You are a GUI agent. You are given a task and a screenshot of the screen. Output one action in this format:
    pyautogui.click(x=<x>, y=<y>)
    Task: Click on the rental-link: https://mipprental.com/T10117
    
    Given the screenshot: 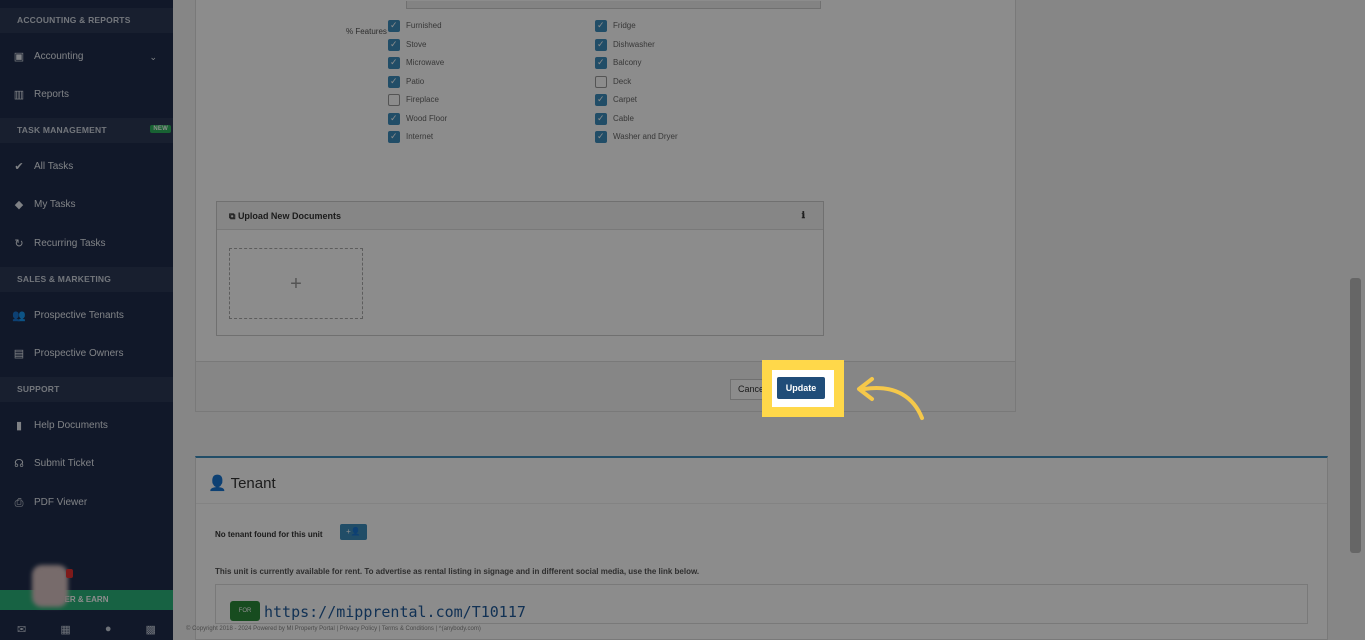 What is the action you would take?
    pyautogui.click(x=395, y=612)
    